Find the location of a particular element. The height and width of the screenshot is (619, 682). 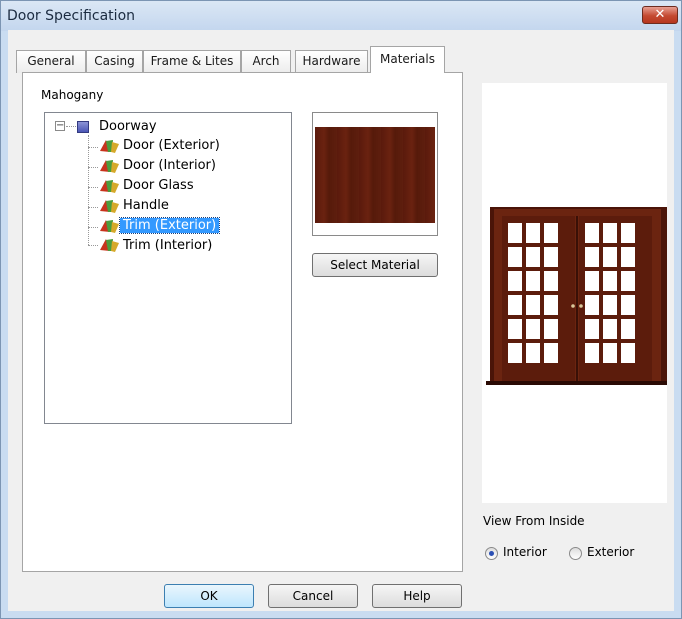

tree-item-label: Trim (Exterior) is located at coordinates (169, 225).